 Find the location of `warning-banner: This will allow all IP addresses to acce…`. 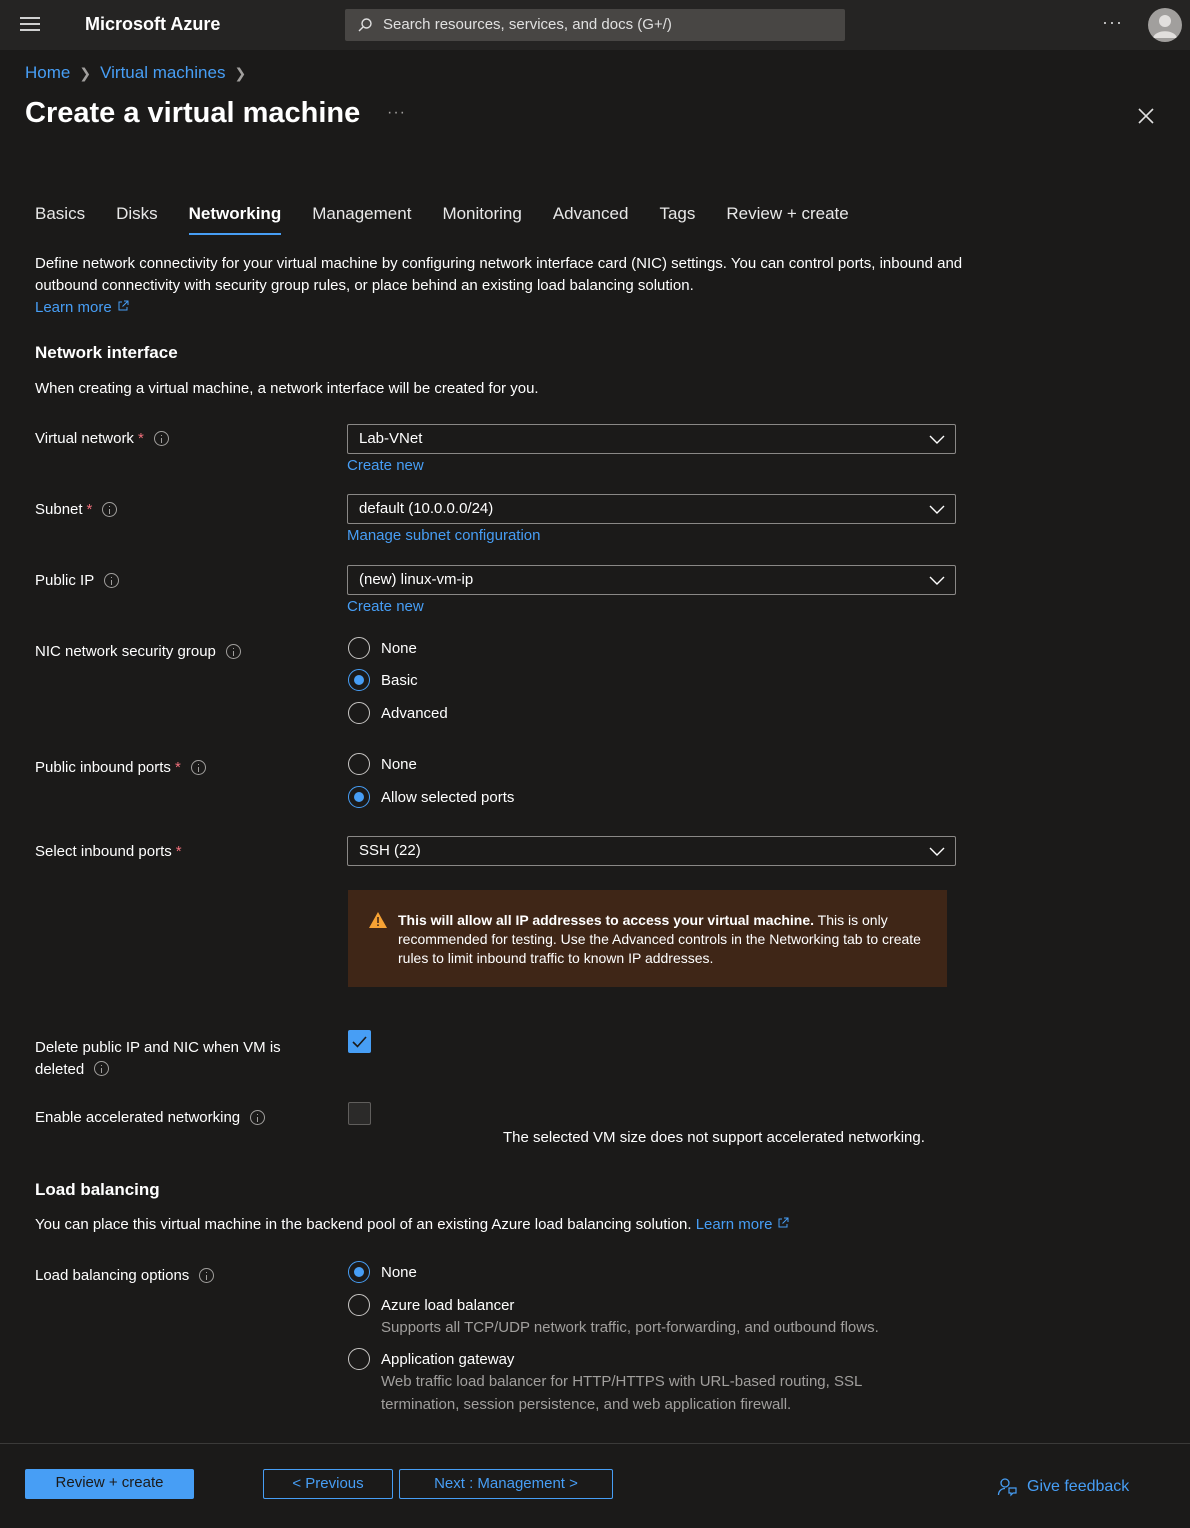

warning-banner: This will allow all IP addresses to acce… is located at coordinates (647, 938).